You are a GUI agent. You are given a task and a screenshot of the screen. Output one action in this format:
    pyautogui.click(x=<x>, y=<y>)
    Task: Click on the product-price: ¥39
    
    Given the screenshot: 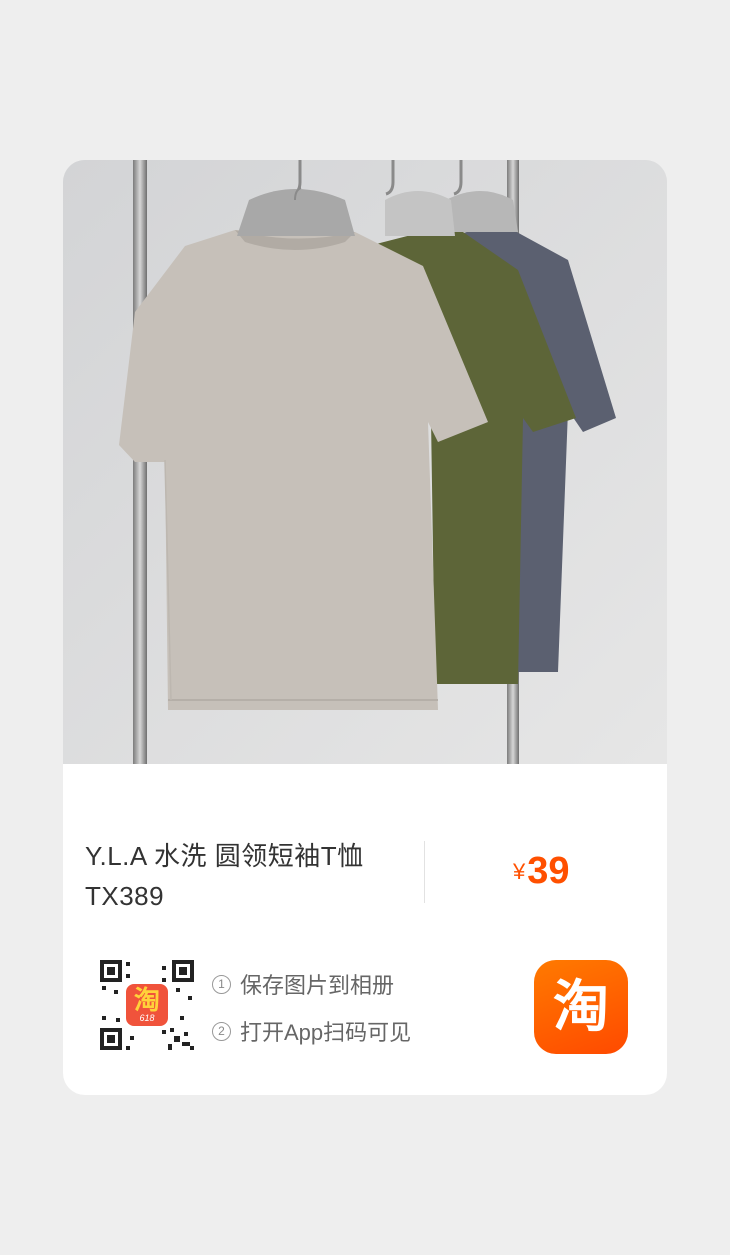 What is the action you would take?
    pyautogui.click(x=541, y=871)
    